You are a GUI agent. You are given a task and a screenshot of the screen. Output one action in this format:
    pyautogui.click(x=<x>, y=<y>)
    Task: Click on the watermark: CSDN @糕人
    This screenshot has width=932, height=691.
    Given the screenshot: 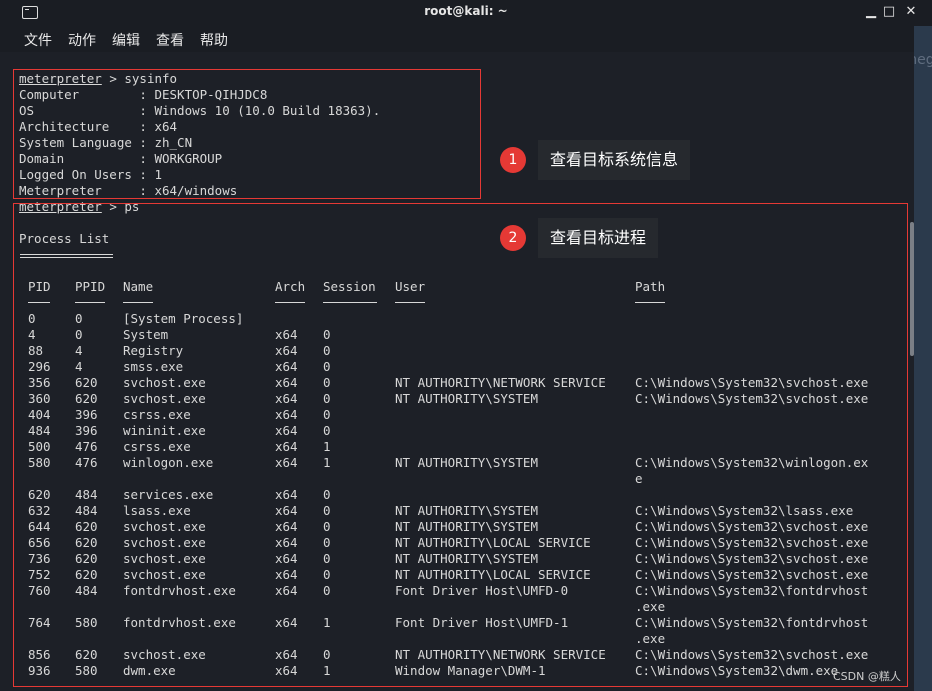 What is the action you would take?
    pyautogui.click(x=867, y=676)
    